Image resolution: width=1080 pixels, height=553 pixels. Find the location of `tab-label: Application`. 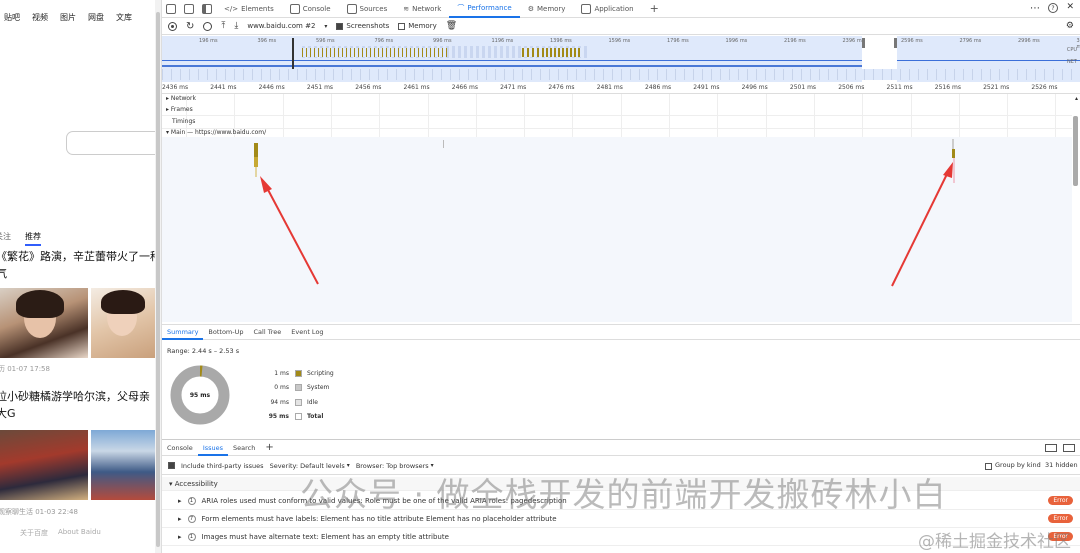

tab-label: Application is located at coordinates (614, 8).